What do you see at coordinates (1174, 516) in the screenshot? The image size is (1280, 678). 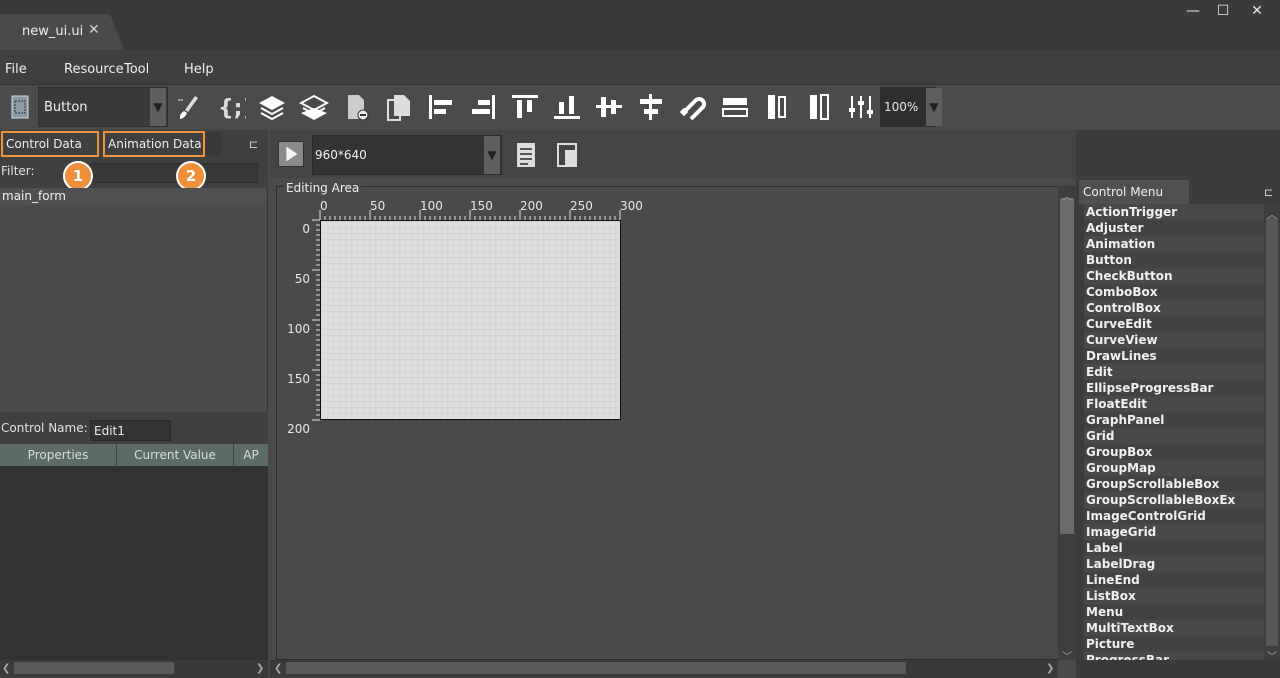 I see `control-menu-item: ImageControlGrid` at bounding box center [1174, 516].